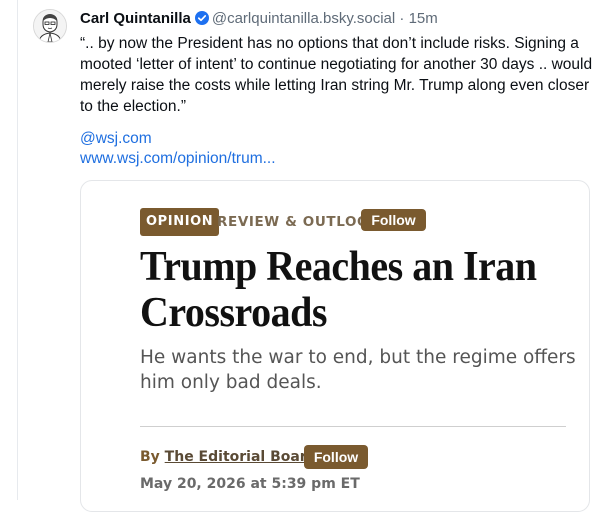 This screenshot has width=605, height=512. I want to click on follow-section-button: Follow, so click(393, 220).